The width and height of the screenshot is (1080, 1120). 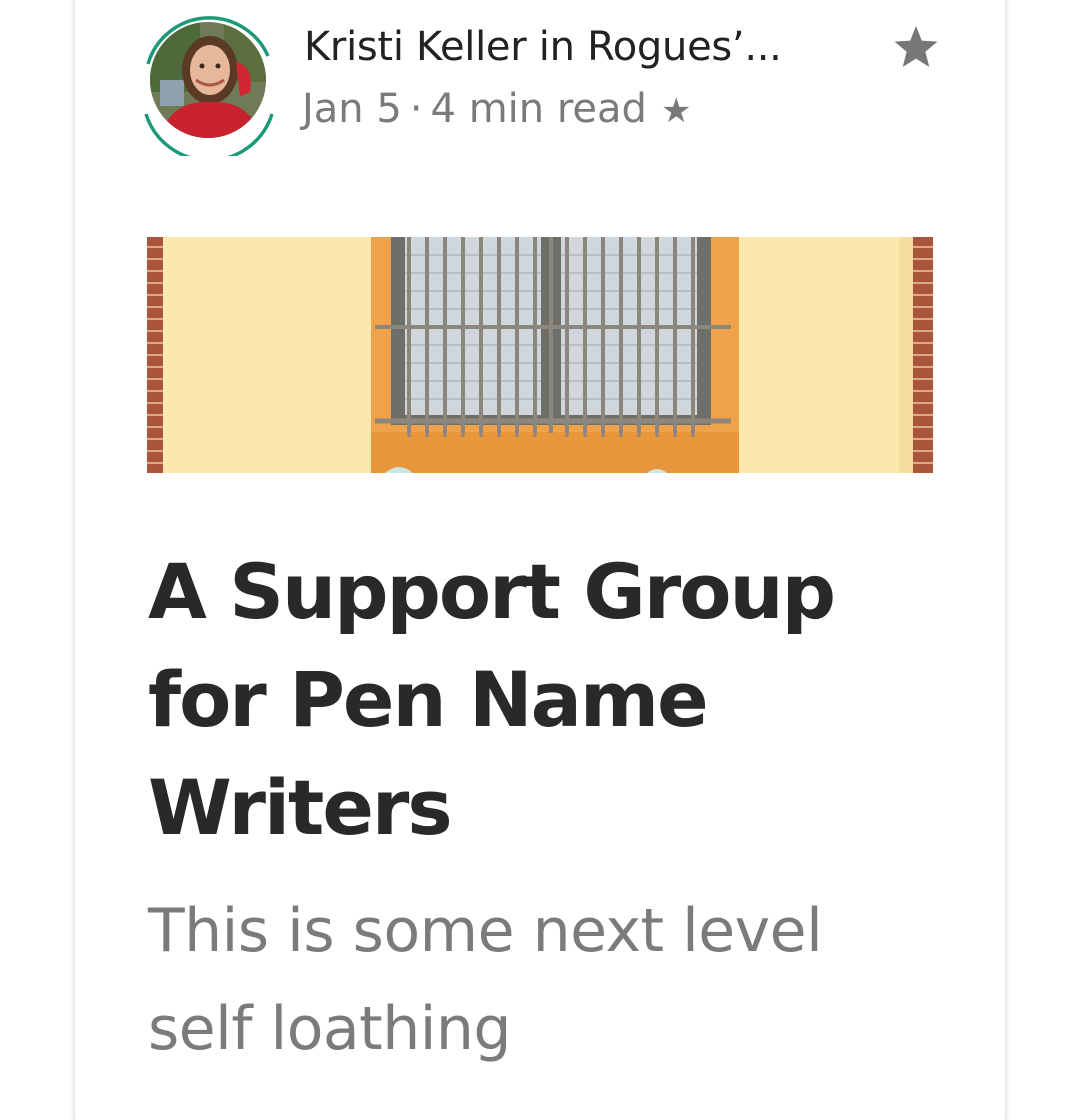 I want to click on star-icon: ★, so click(x=676, y=111).